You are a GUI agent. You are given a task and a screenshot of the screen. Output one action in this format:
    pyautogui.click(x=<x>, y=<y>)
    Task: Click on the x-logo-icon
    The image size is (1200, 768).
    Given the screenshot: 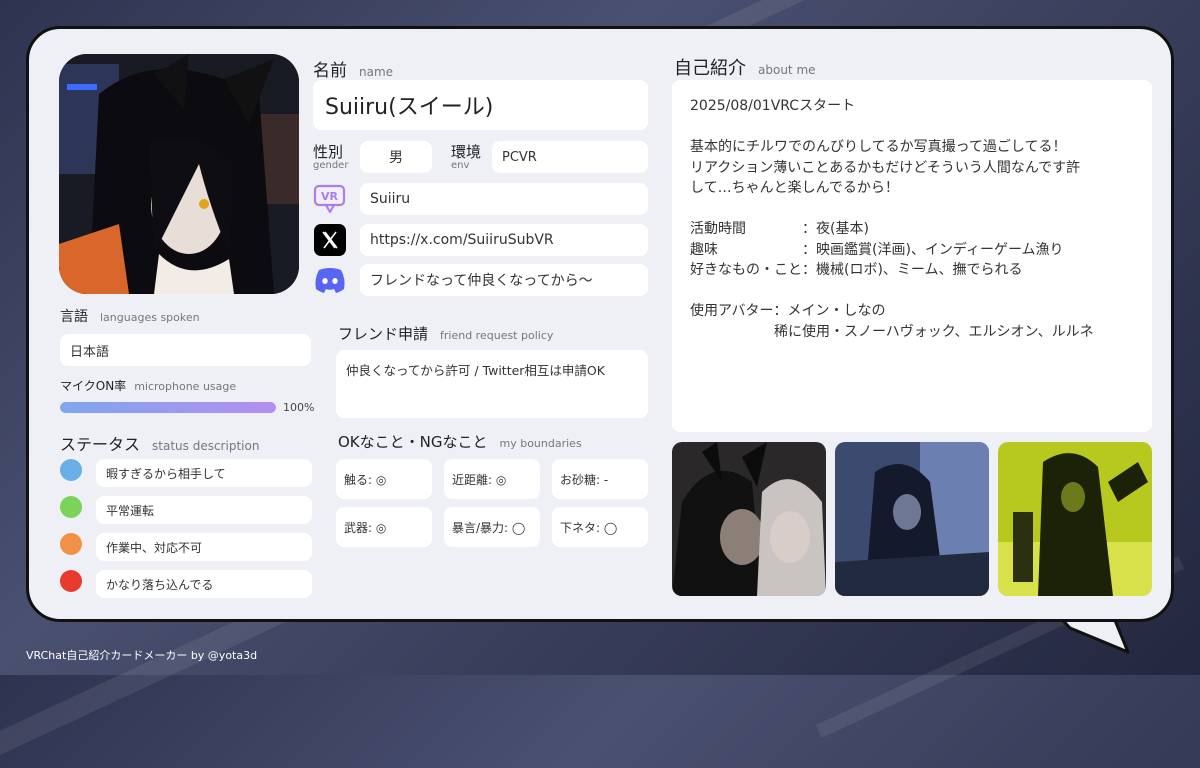 What is the action you would take?
    pyautogui.click(x=330, y=240)
    